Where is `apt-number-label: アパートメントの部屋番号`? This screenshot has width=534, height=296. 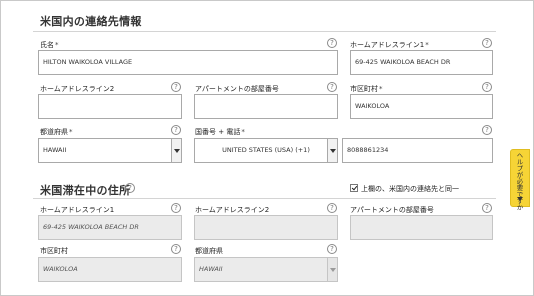 apt-number-label: アパートメントの部屋番号 is located at coordinates (237, 89).